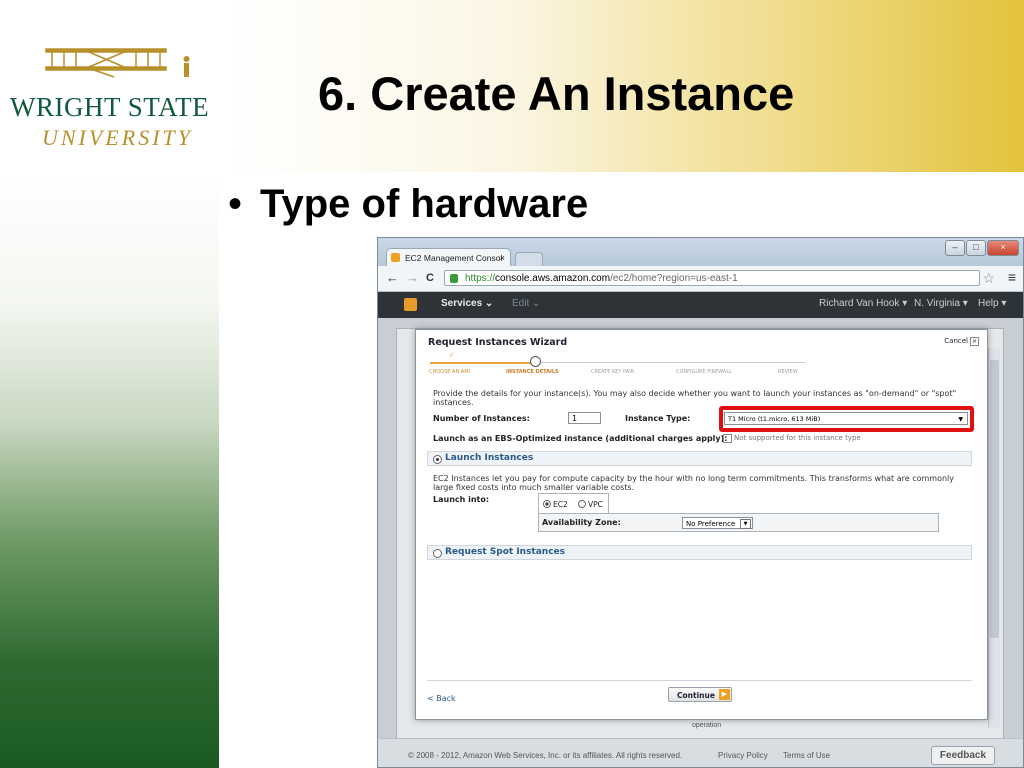  I want to click on availability-zone-select: No Preference ▼, so click(717, 523).